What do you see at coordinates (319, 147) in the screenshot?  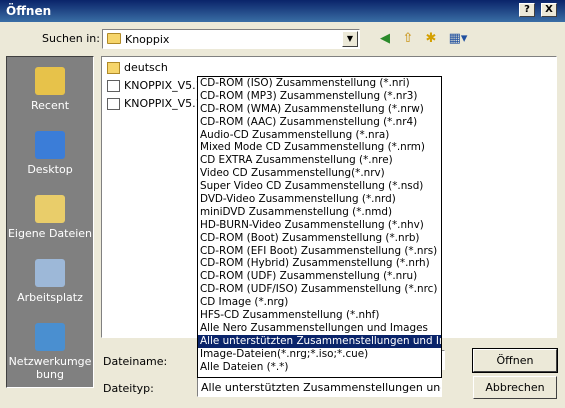 I see `dropdown-option: Mixed Mode CD Zusammenstellung (*.nrm)` at bounding box center [319, 147].